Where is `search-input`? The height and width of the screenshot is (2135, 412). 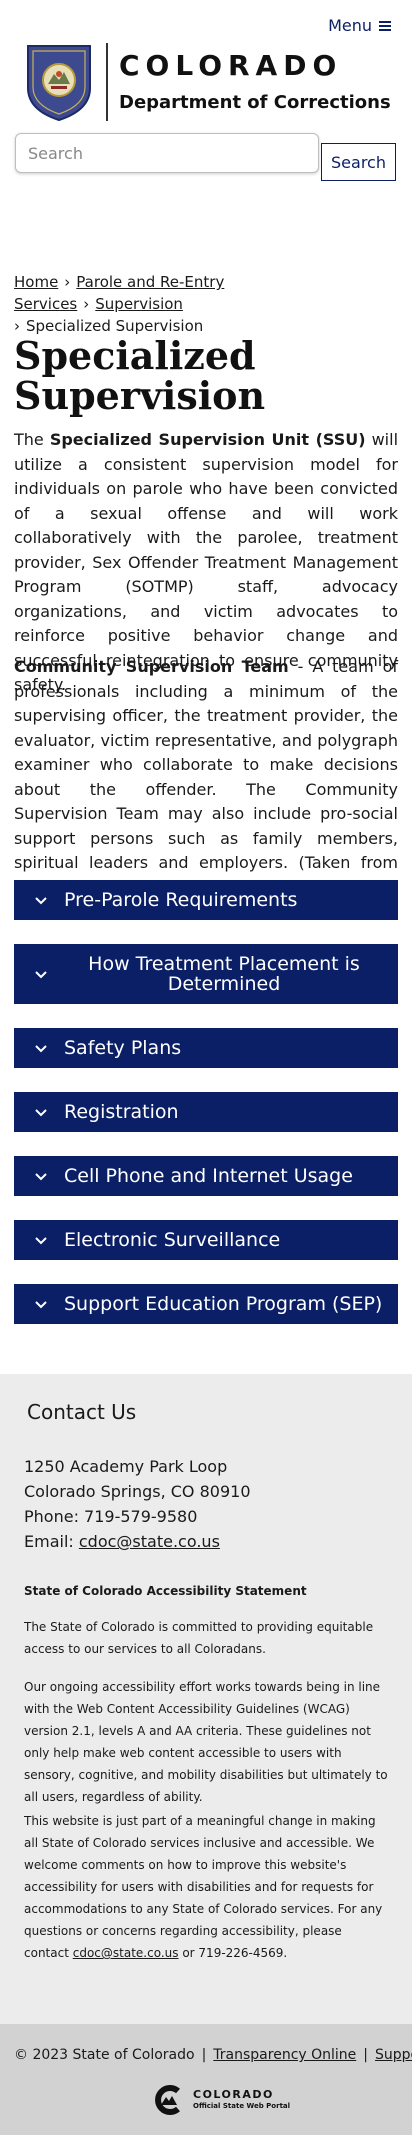 search-input is located at coordinates (167, 153).